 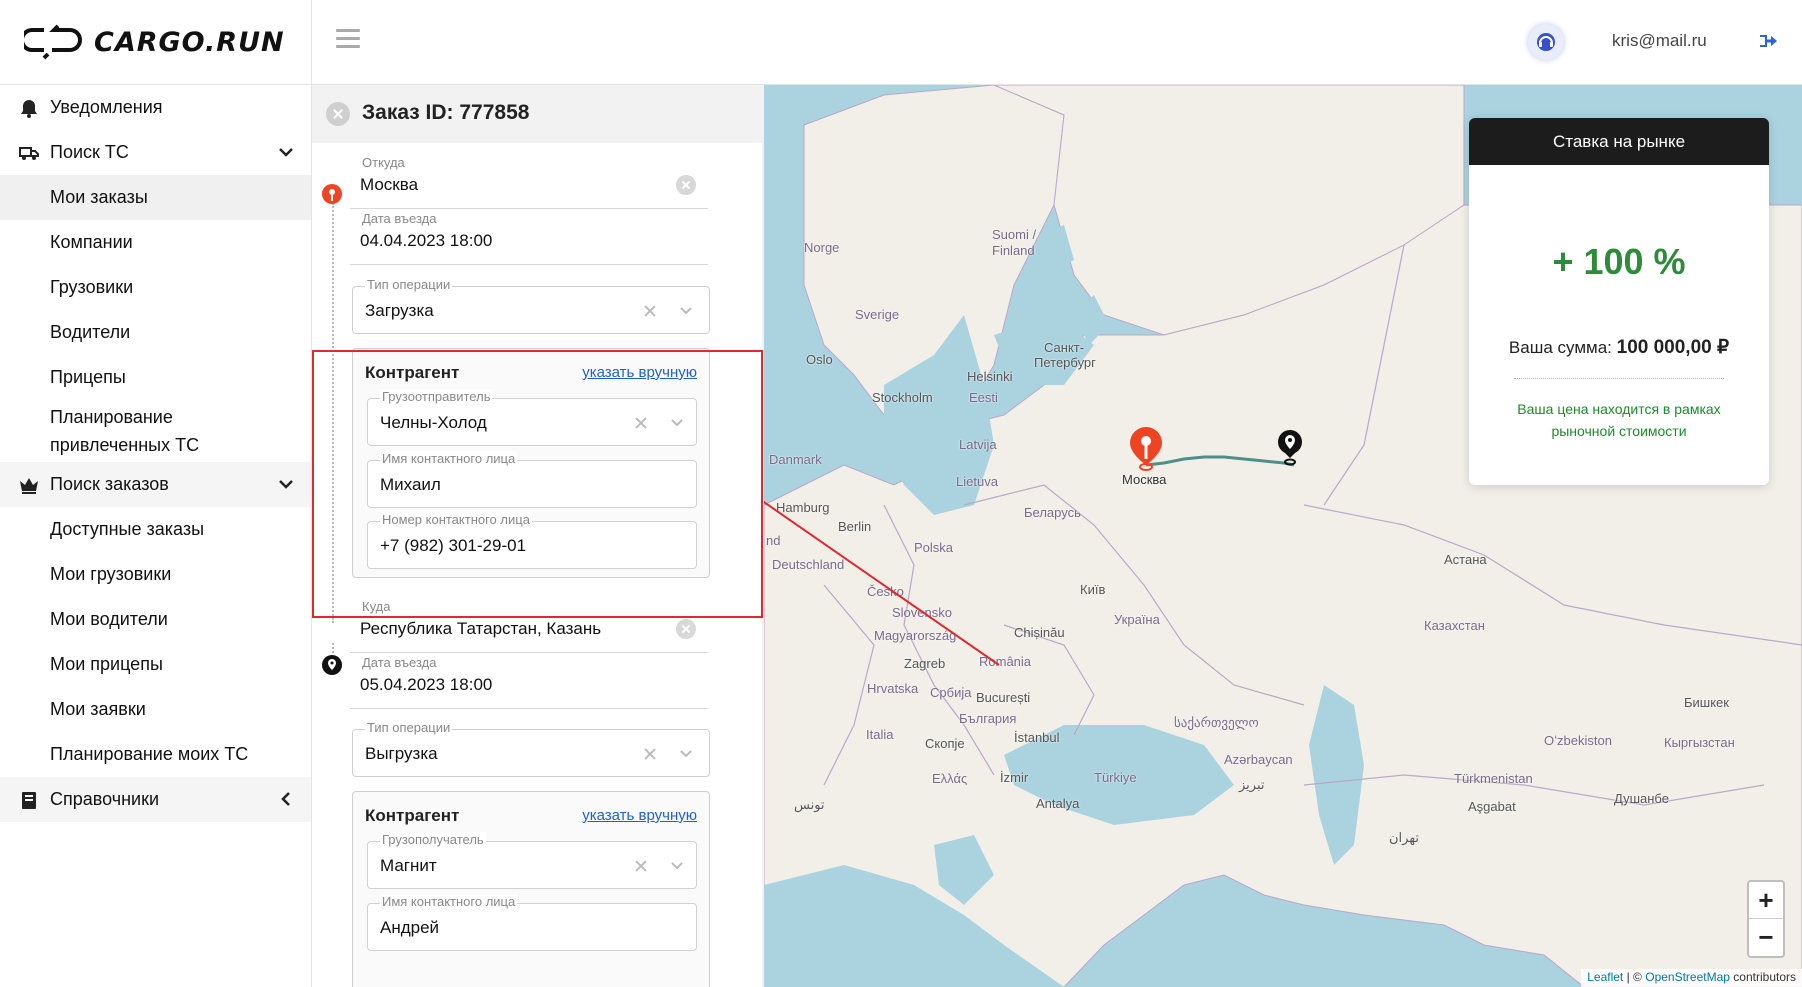 What do you see at coordinates (882, 583) in the screenshot?
I see `annotation-arrow` at bounding box center [882, 583].